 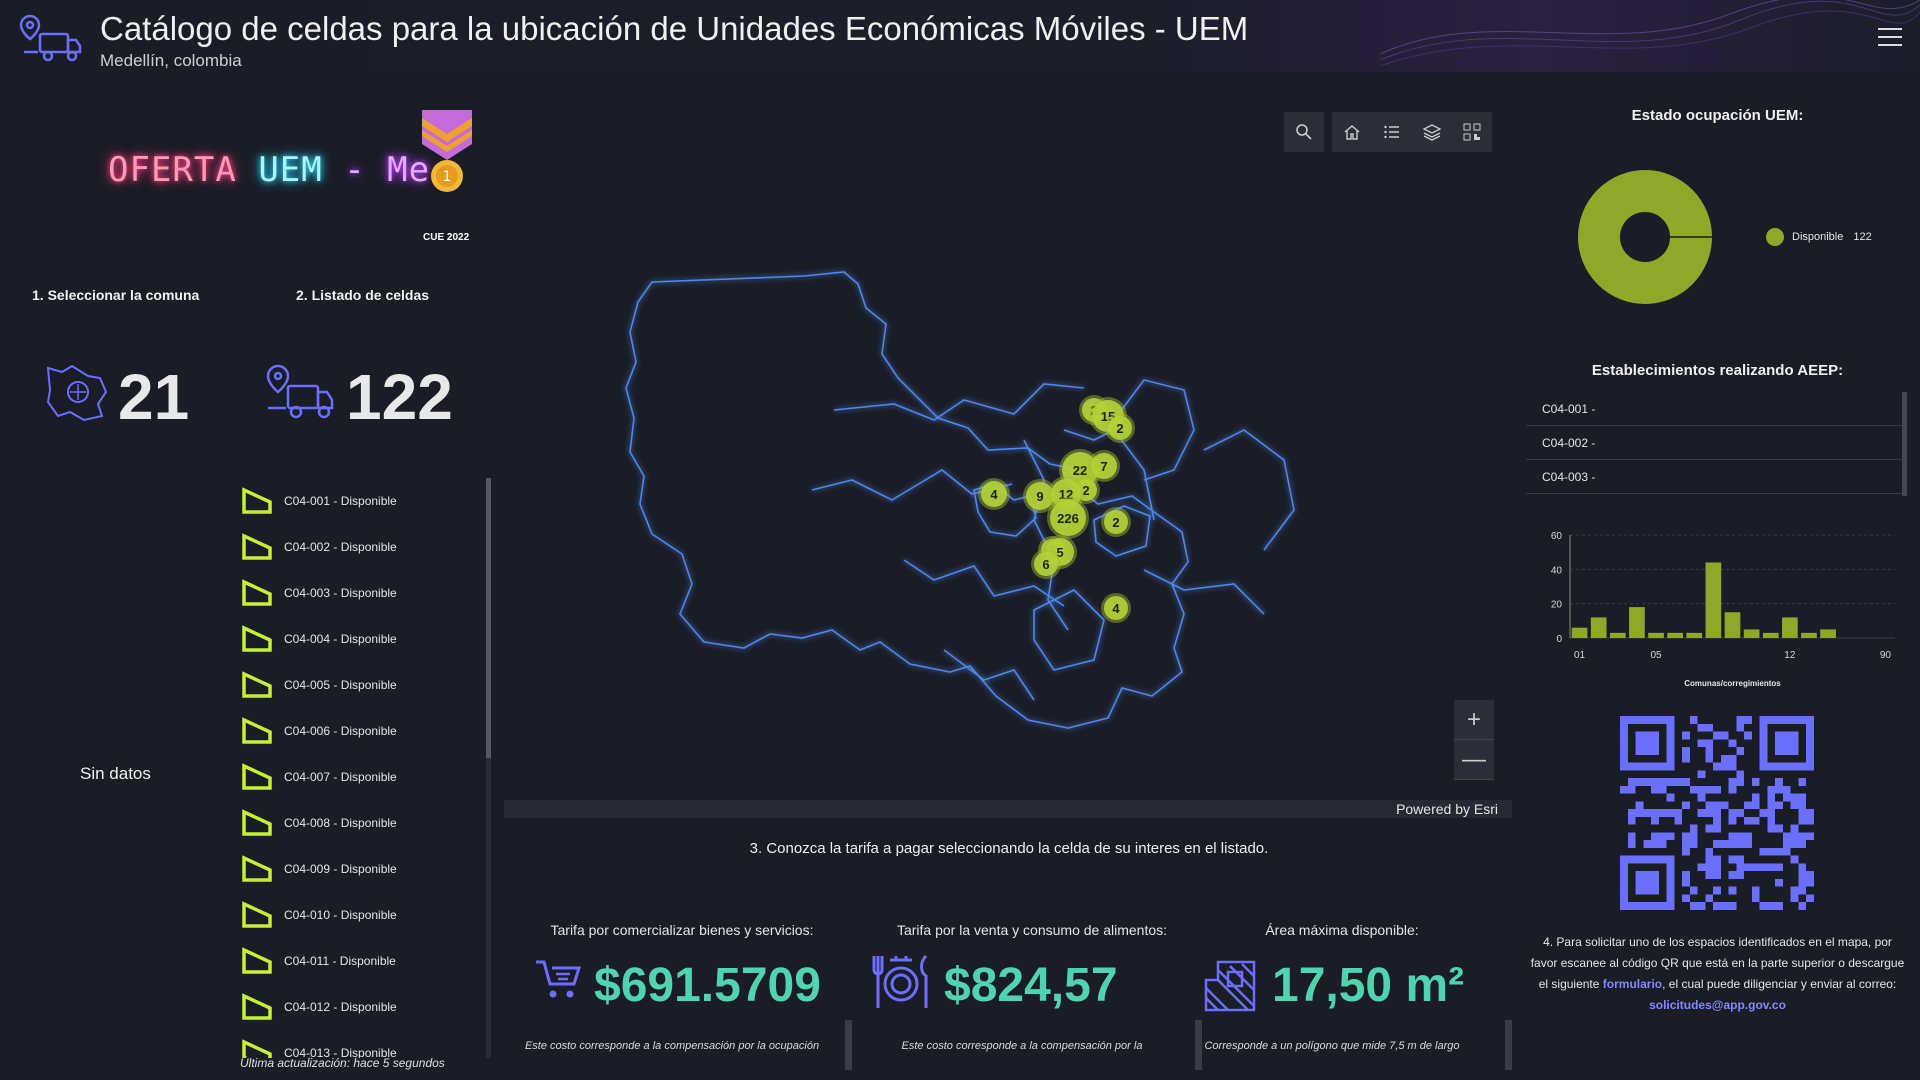 What do you see at coordinates (1715, 409) in the screenshot?
I see `aeep-list-item: C04-001 -` at bounding box center [1715, 409].